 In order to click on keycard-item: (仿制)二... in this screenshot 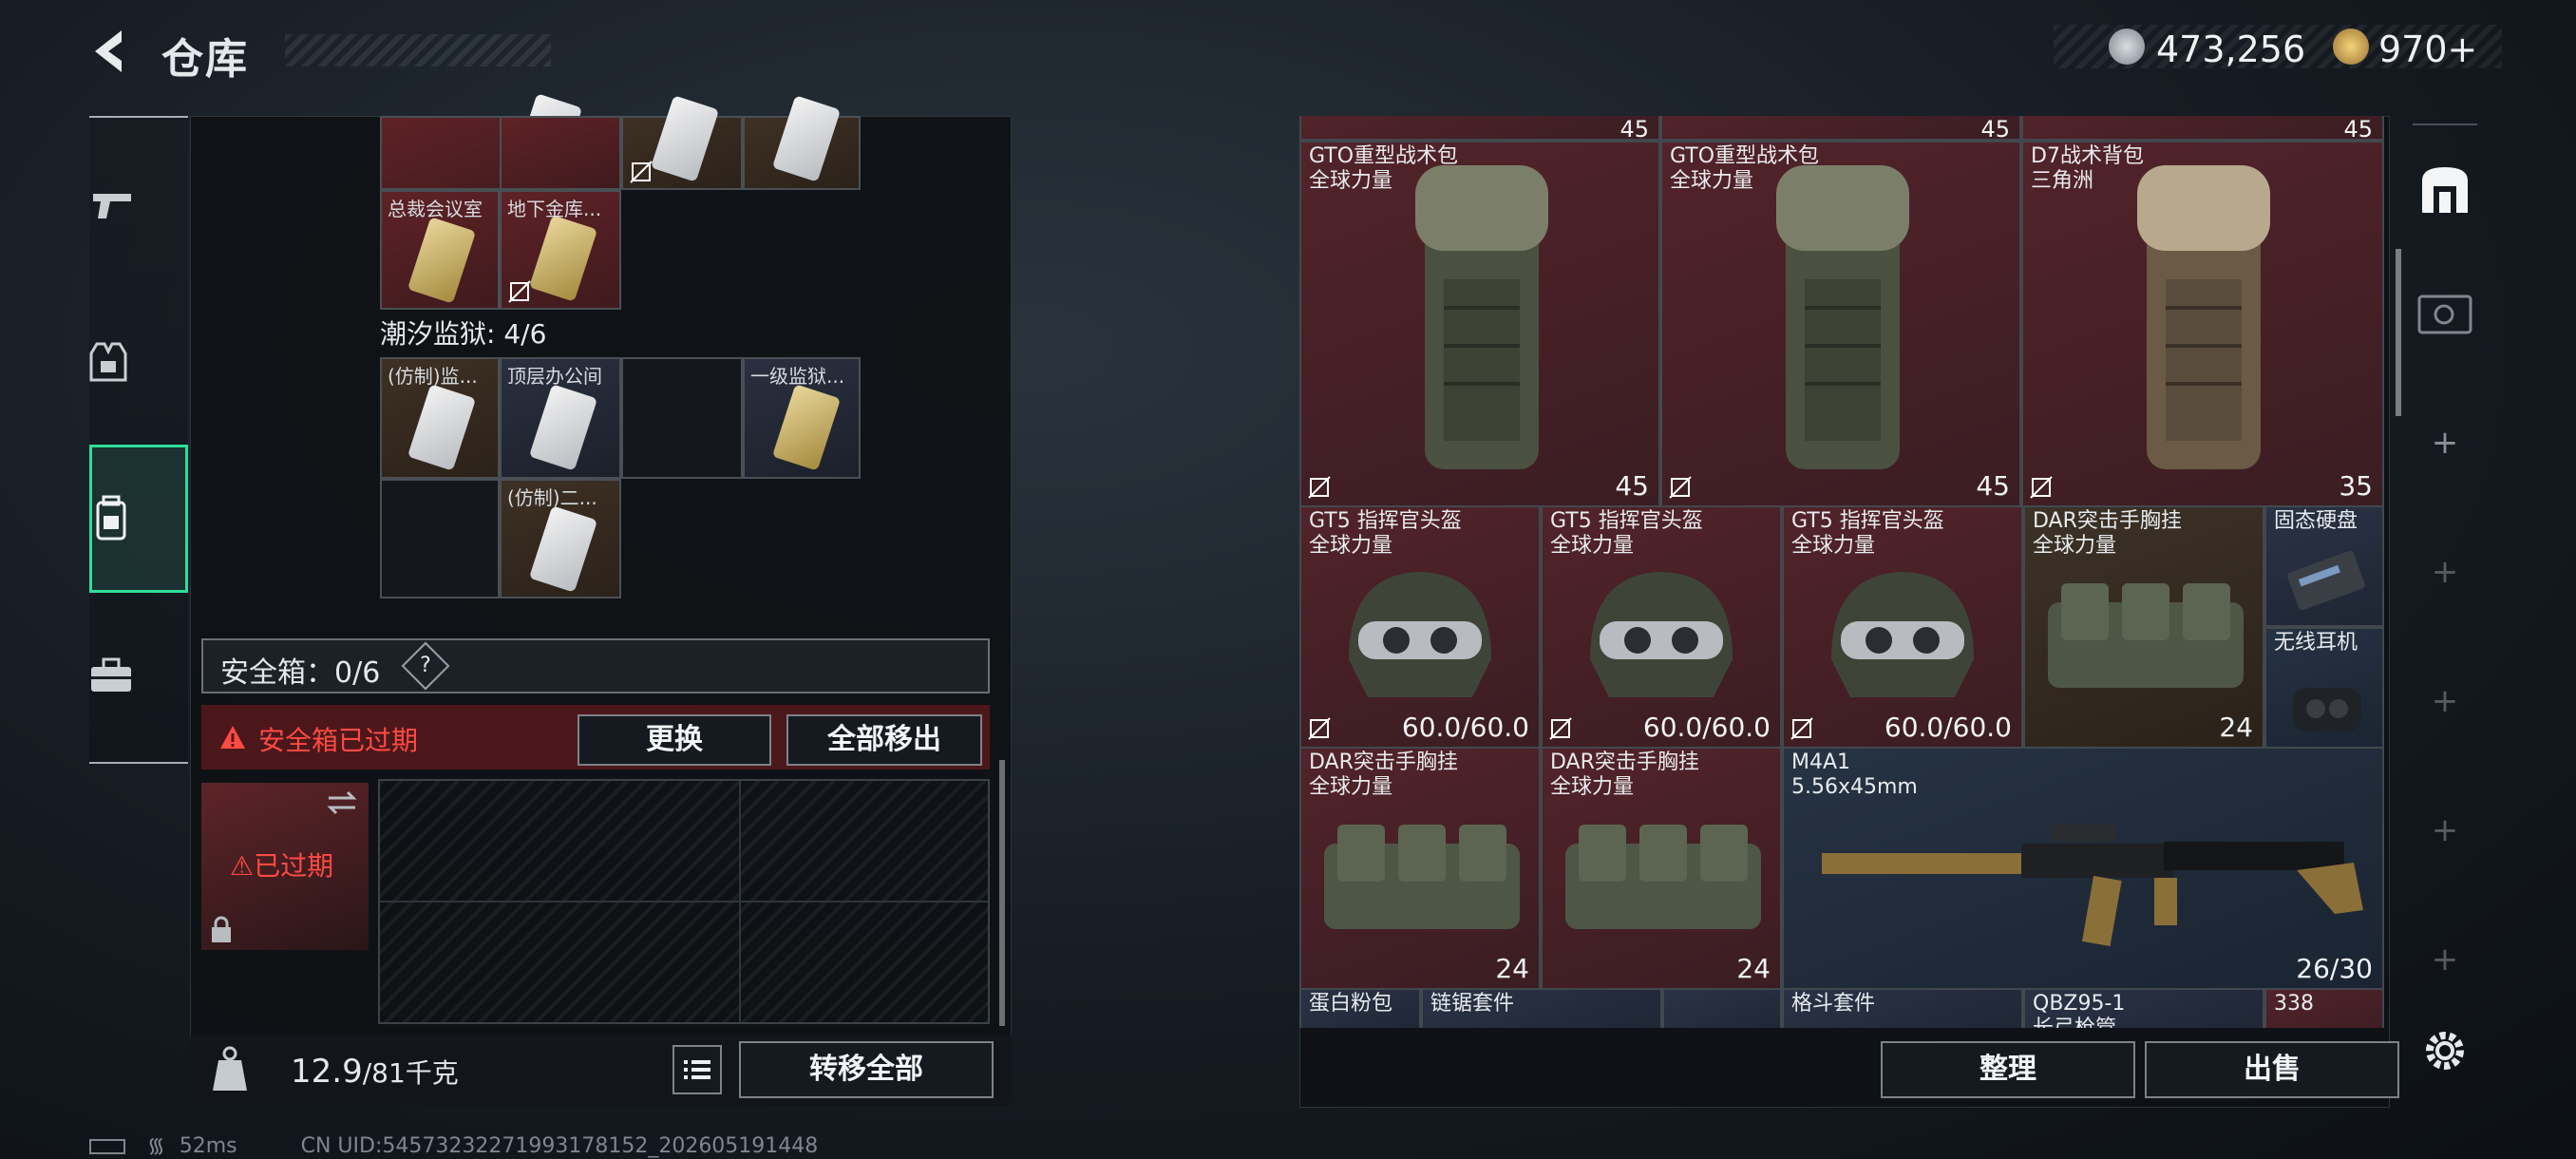, I will do `click(560, 538)`.